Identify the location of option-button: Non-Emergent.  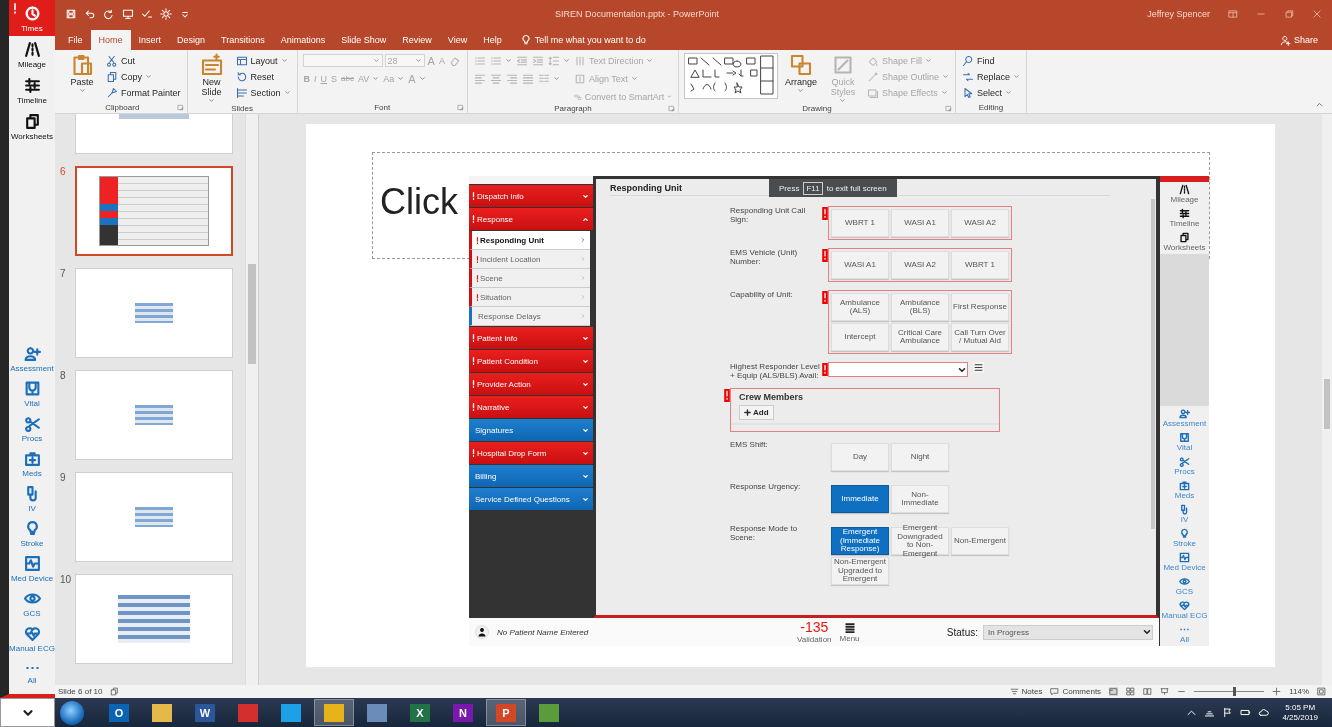
(980, 541).